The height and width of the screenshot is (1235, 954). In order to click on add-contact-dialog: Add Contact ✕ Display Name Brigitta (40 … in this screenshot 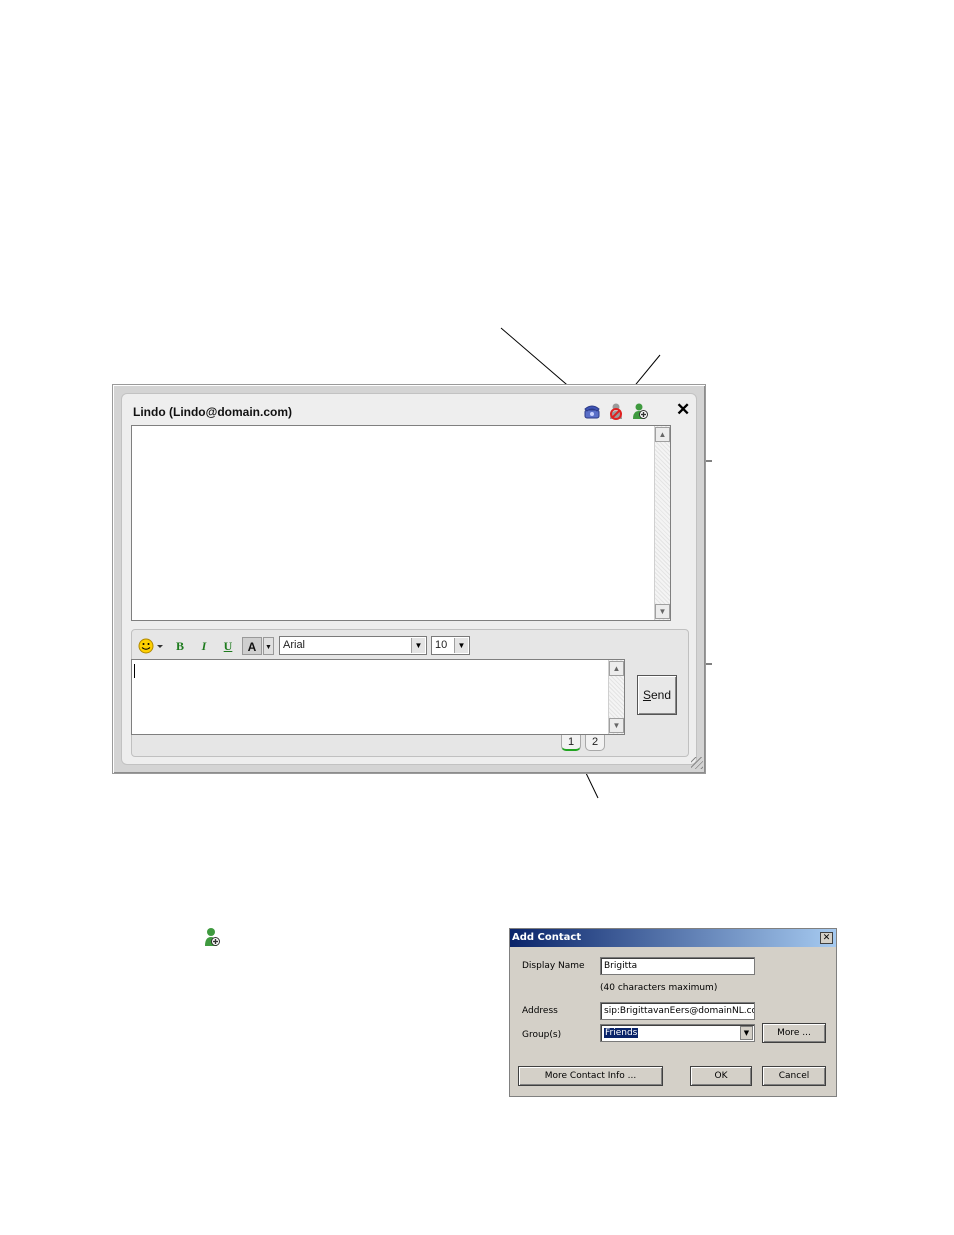, I will do `click(673, 1012)`.